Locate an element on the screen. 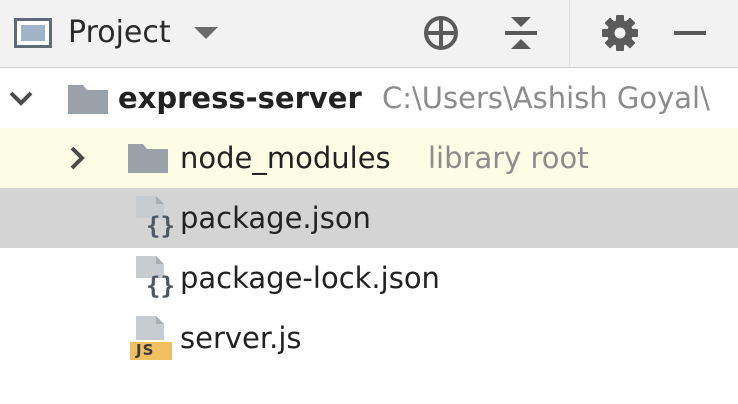  settings-button is located at coordinates (620, 33).